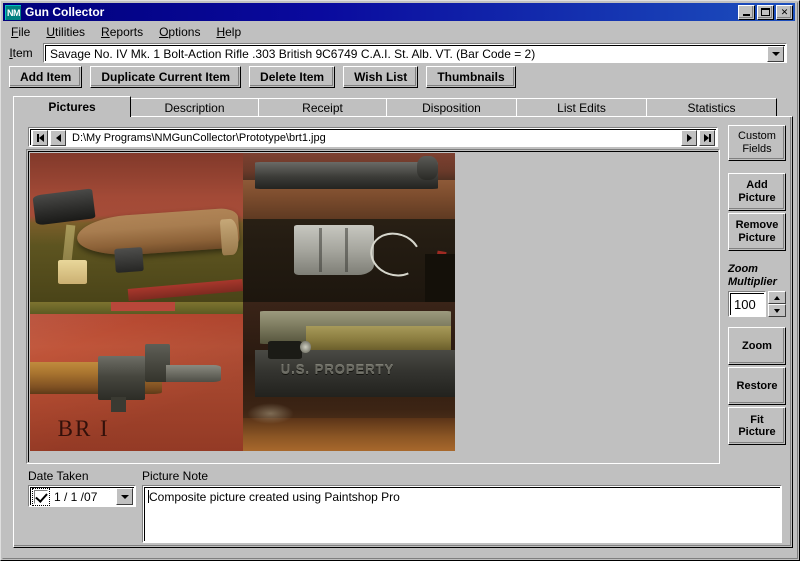  I want to click on app-icon: NM, so click(13, 12).